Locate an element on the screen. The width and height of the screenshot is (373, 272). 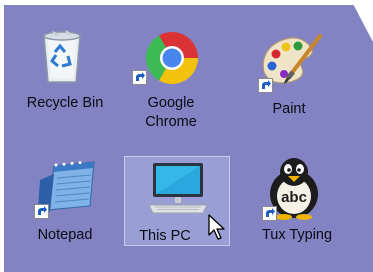
desktop-icon-notepad: Notepad is located at coordinates (65, 208).